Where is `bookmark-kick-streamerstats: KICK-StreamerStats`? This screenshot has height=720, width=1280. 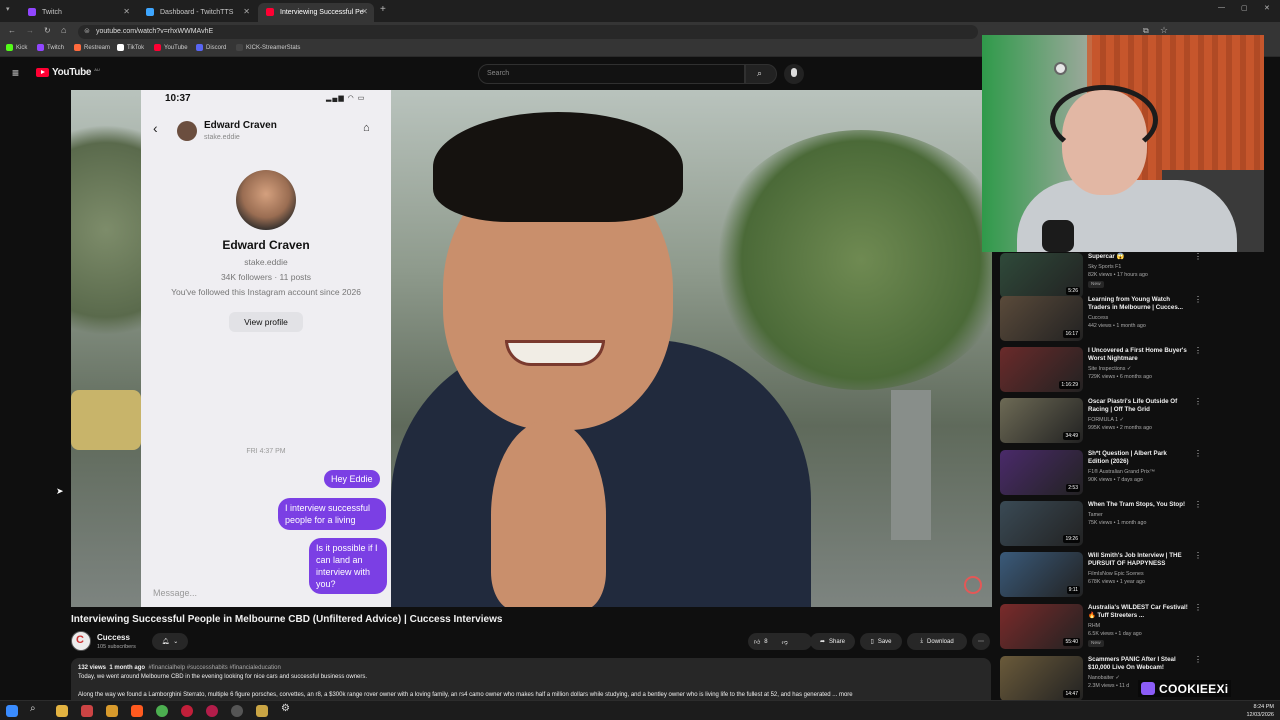 bookmark-kick-streamerstats: KICK-StreamerStats is located at coordinates (268, 47).